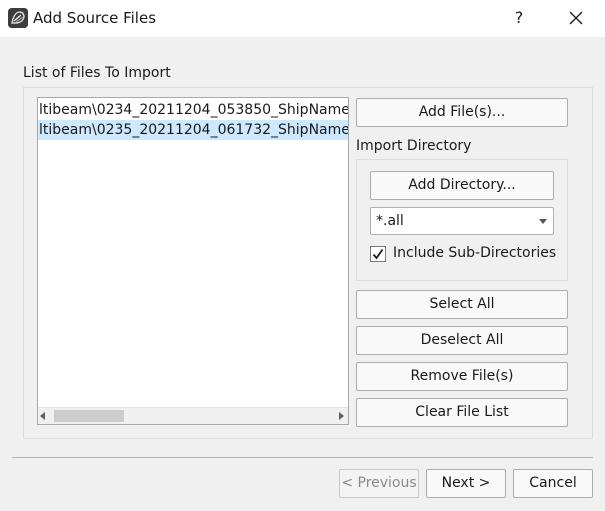  What do you see at coordinates (42, 416) in the screenshot?
I see `scroll-left-icon` at bounding box center [42, 416].